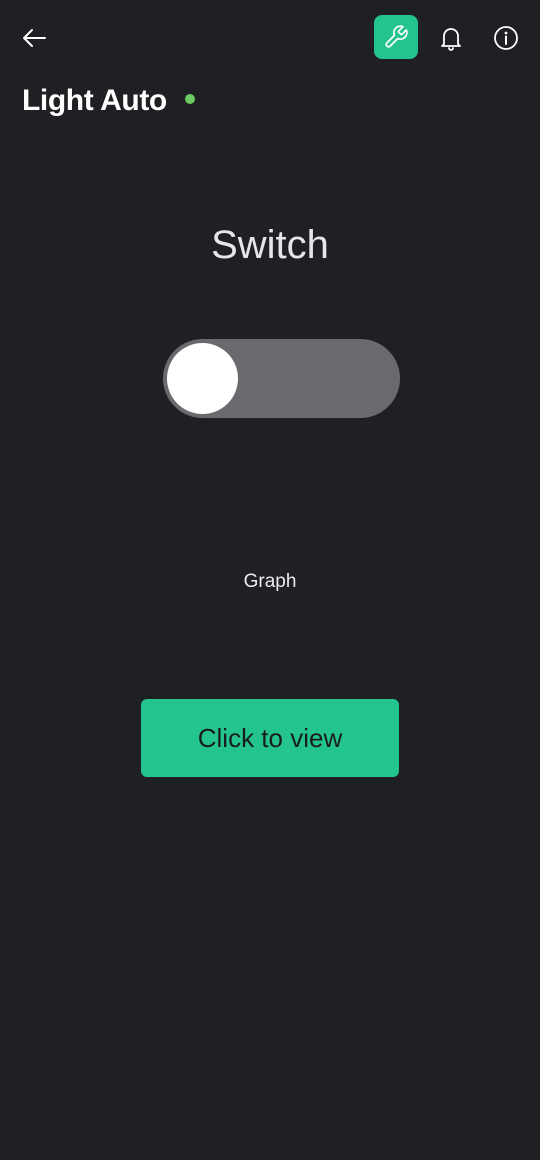 This screenshot has height=1160, width=540. Describe the element at coordinates (270, 245) in the screenshot. I see `switch-widget-label: Switch` at that location.